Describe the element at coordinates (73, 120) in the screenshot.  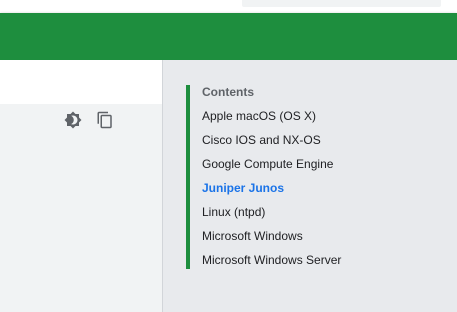
I see `brightness-icon` at that location.